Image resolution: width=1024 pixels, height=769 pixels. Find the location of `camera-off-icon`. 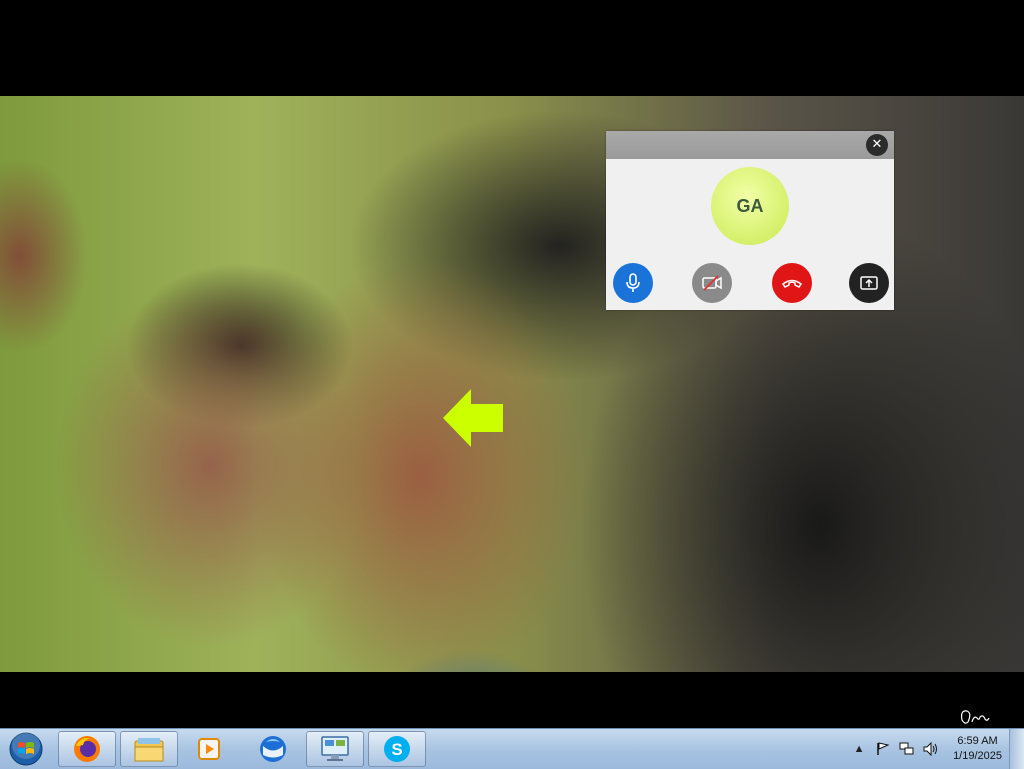

camera-off-icon is located at coordinates (712, 283).